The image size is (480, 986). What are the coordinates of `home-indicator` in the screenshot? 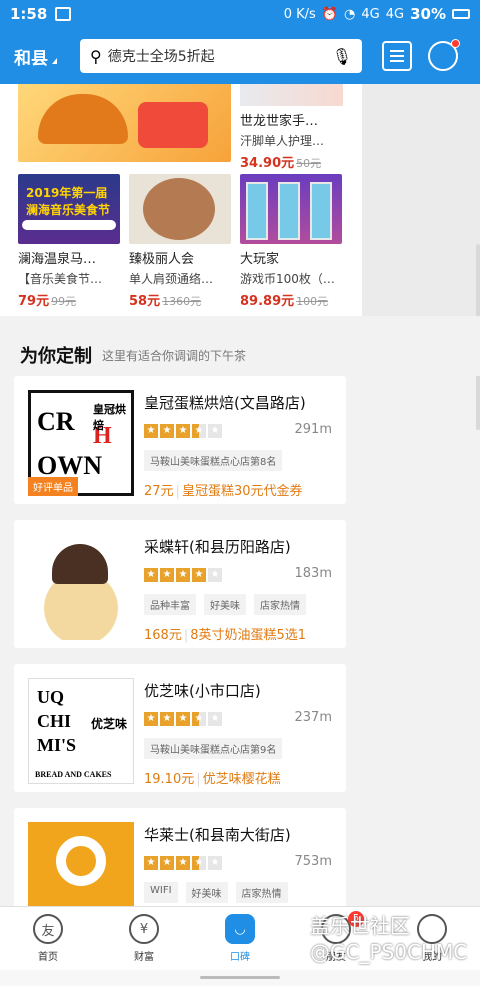 It's located at (240, 977).